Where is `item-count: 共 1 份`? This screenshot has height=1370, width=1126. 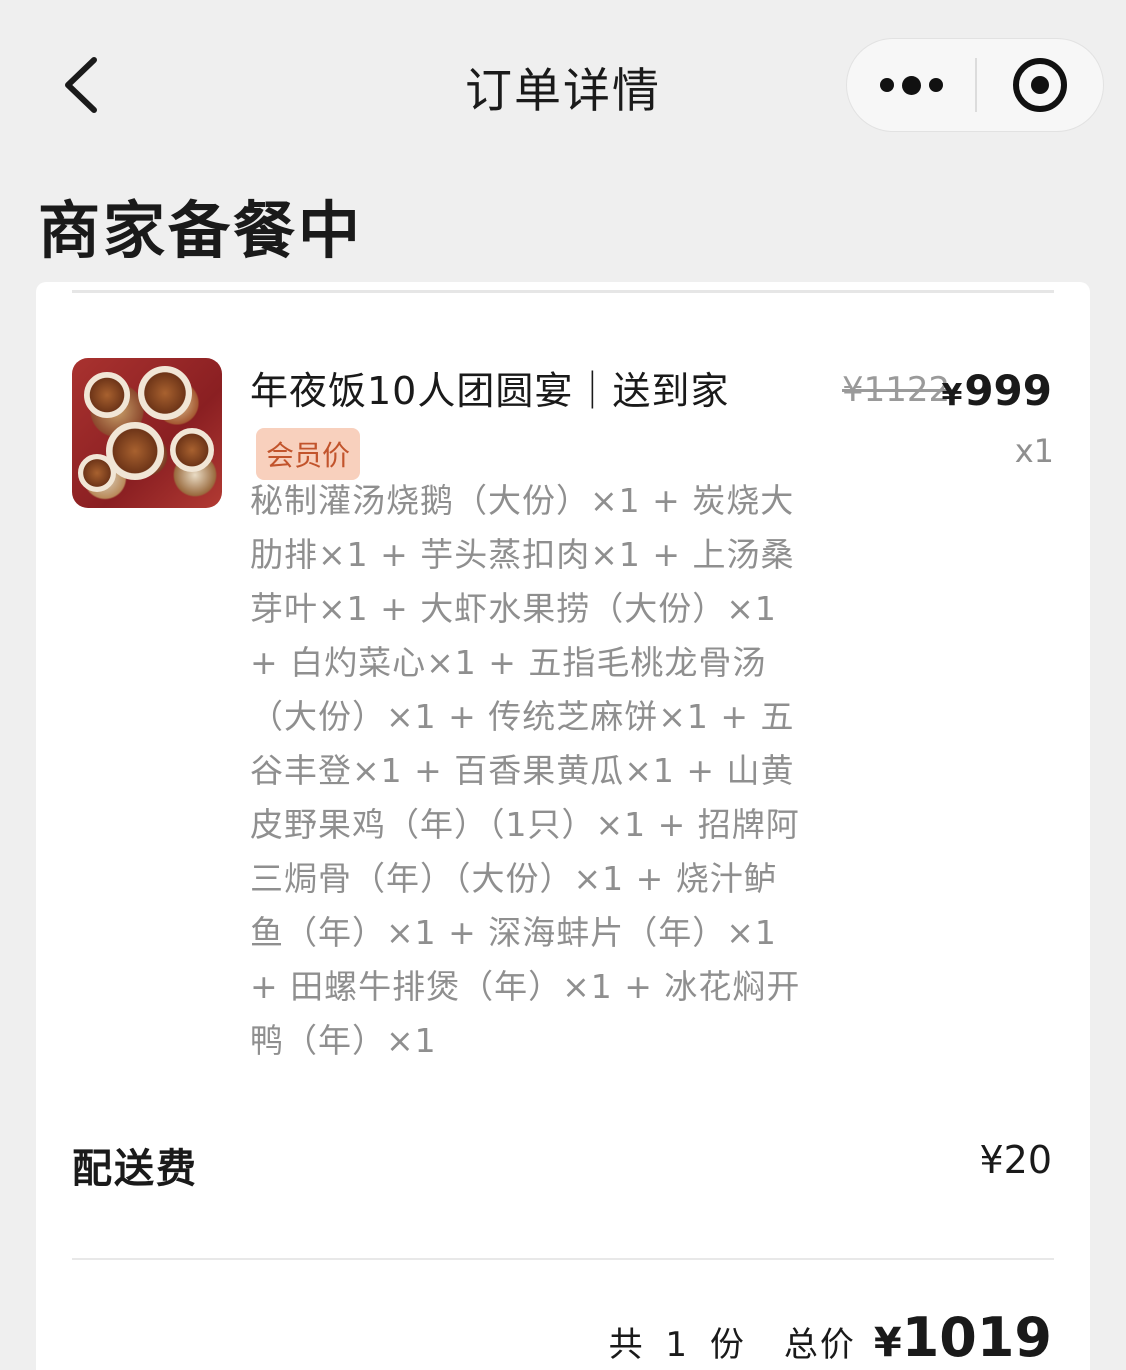 item-count: 共 1 份 is located at coordinates (679, 1345).